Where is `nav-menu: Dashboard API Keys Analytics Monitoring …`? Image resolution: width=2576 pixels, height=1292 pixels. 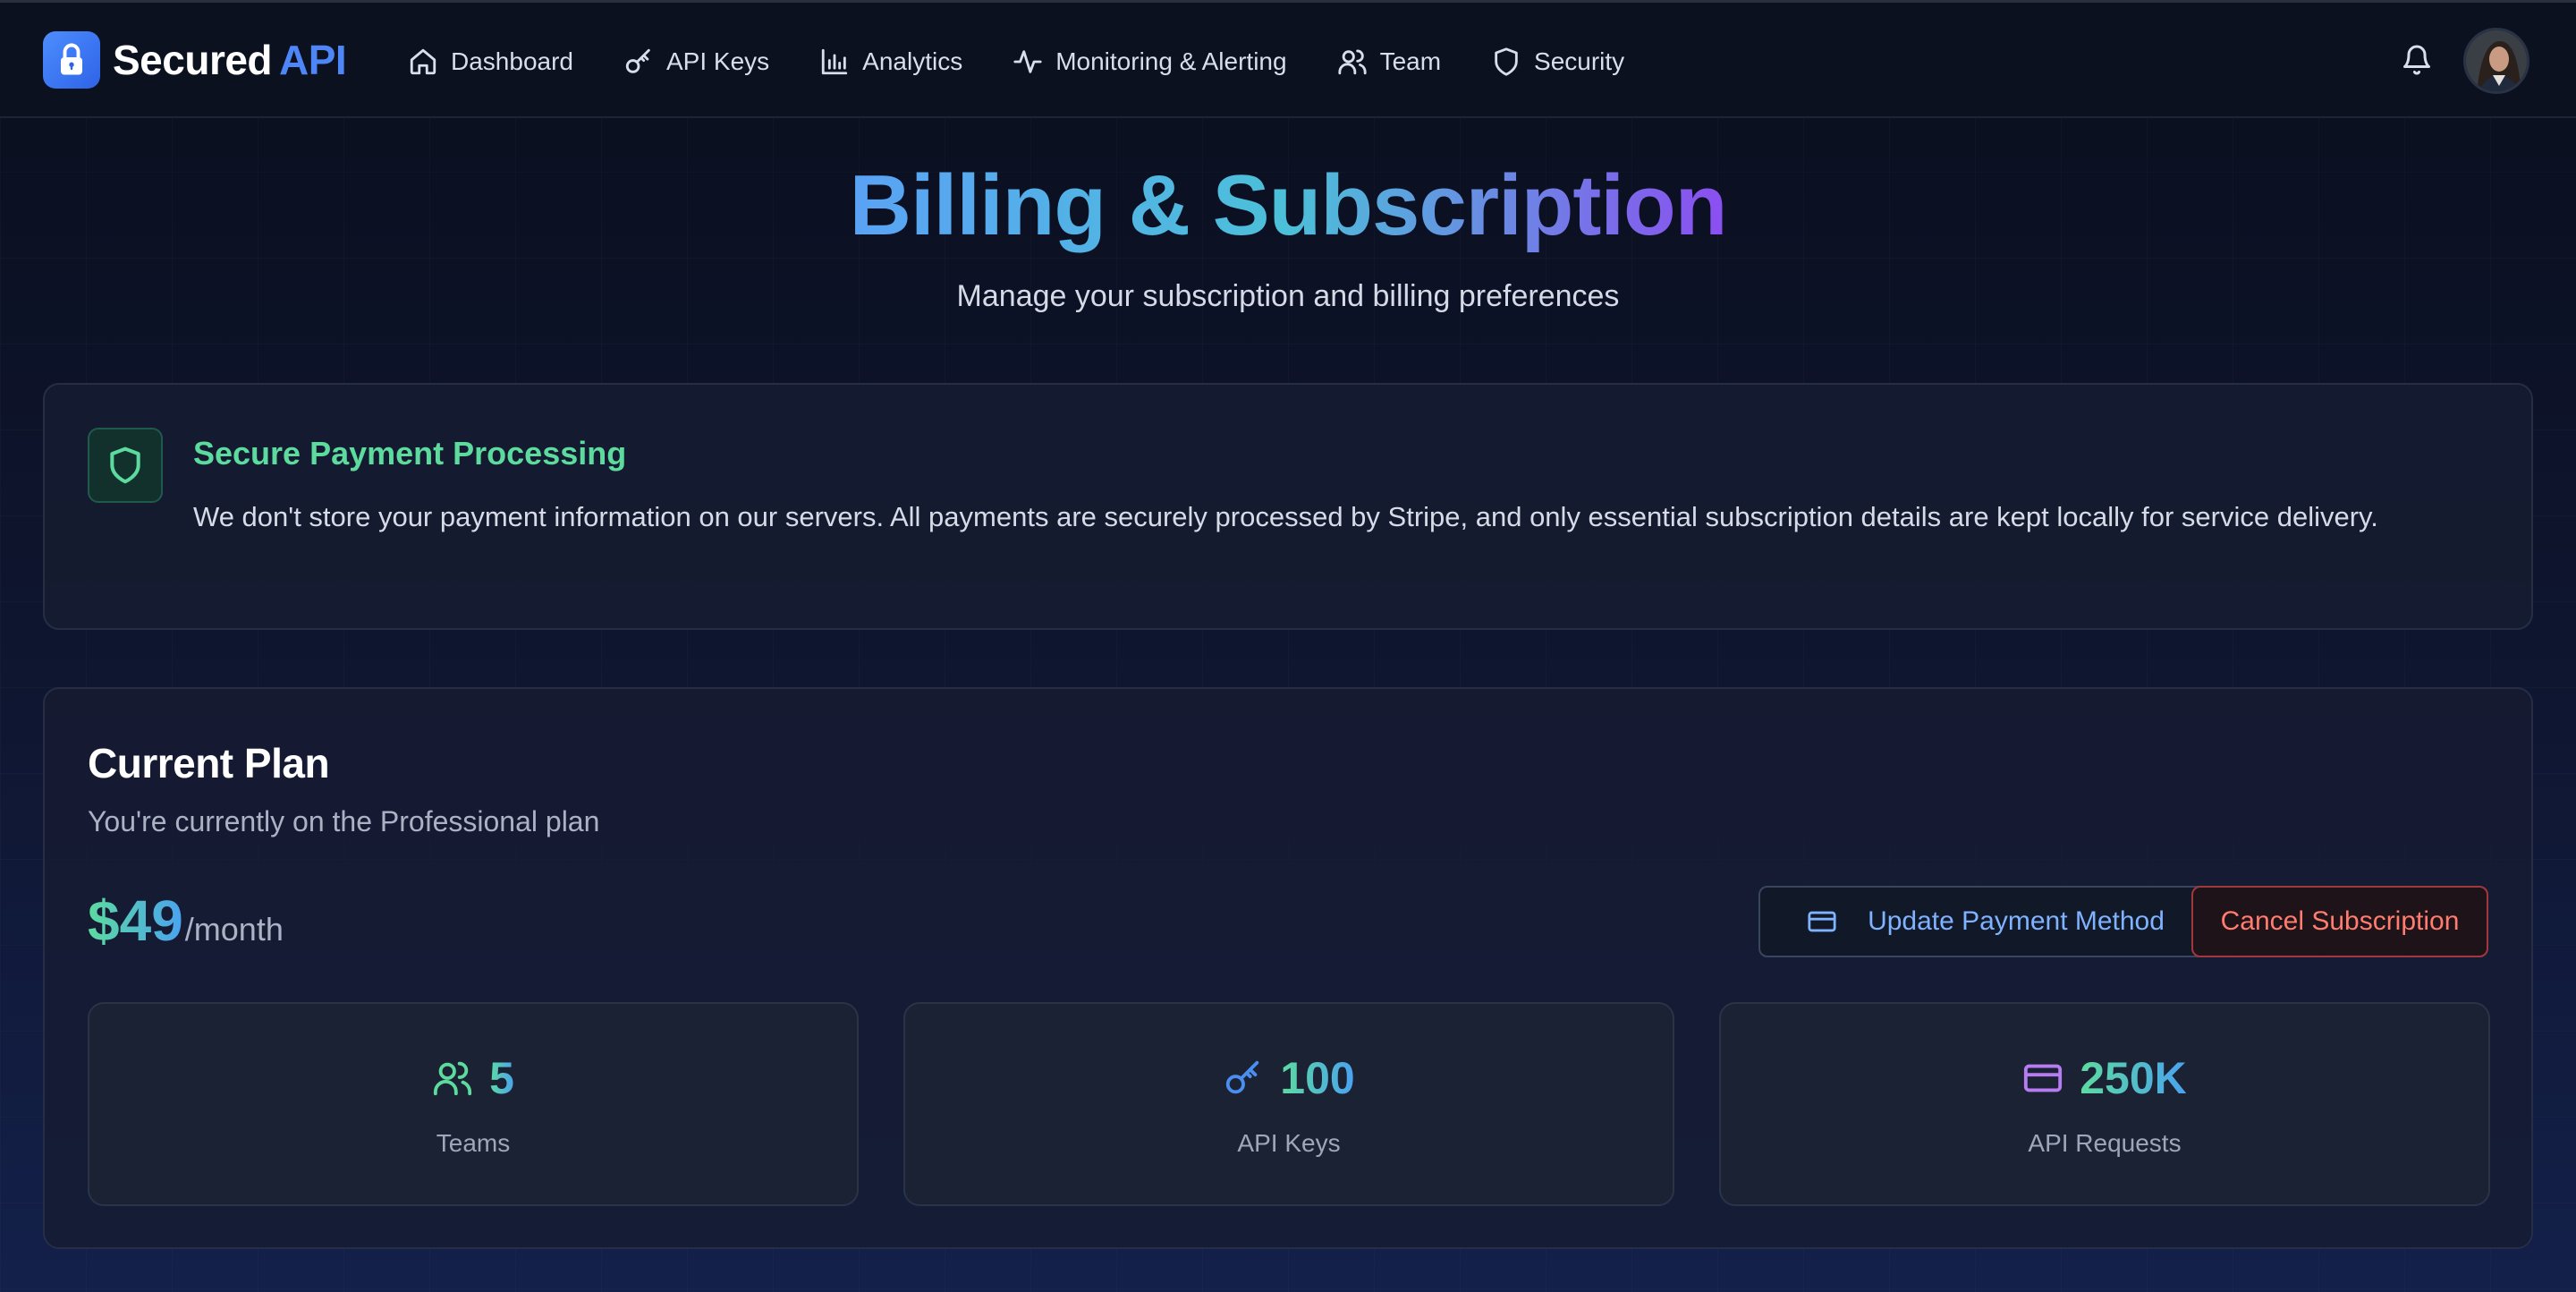 nav-menu: Dashboard API Keys Analytics Monitoring … is located at coordinates (1041, 61).